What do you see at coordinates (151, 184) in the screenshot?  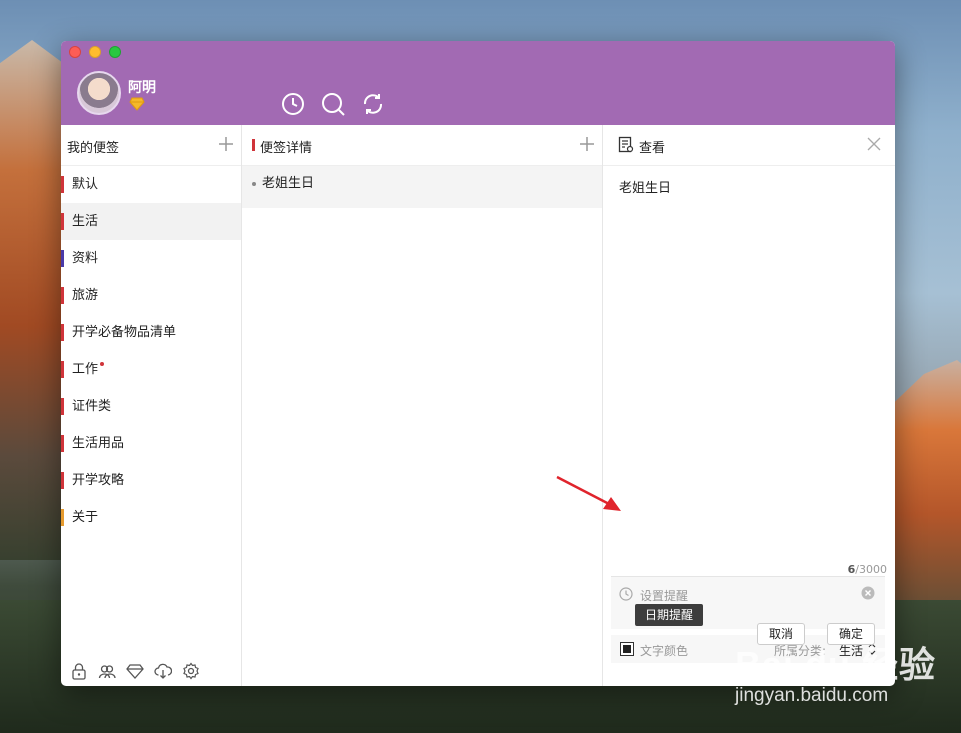 I see `sidebar-item-category: 默认` at bounding box center [151, 184].